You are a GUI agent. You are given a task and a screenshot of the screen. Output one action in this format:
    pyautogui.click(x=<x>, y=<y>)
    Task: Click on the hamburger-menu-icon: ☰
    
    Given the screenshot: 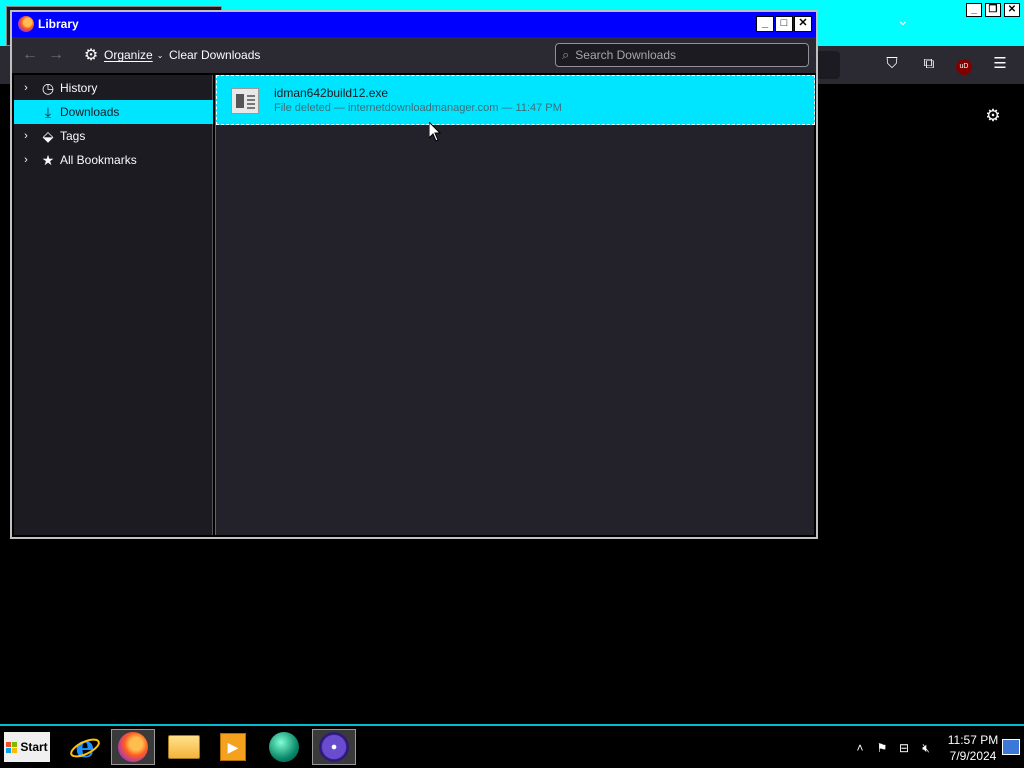 What is the action you would take?
    pyautogui.click(x=1000, y=64)
    